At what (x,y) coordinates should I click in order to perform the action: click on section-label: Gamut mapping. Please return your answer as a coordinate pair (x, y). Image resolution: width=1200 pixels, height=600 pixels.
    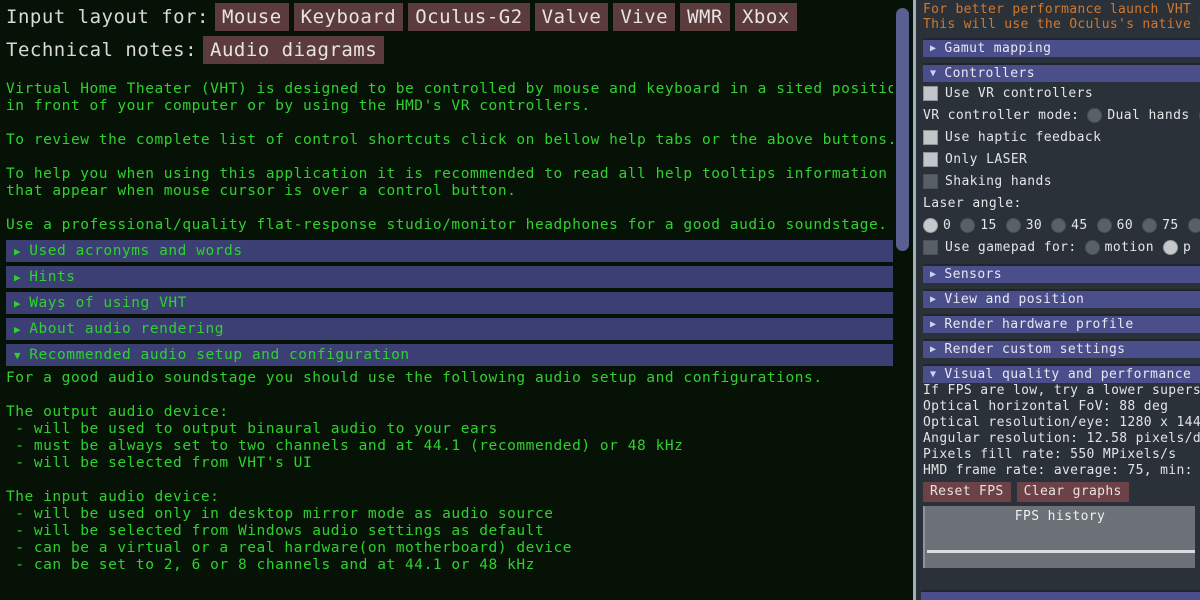
    Looking at the image, I should click on (998, 48).